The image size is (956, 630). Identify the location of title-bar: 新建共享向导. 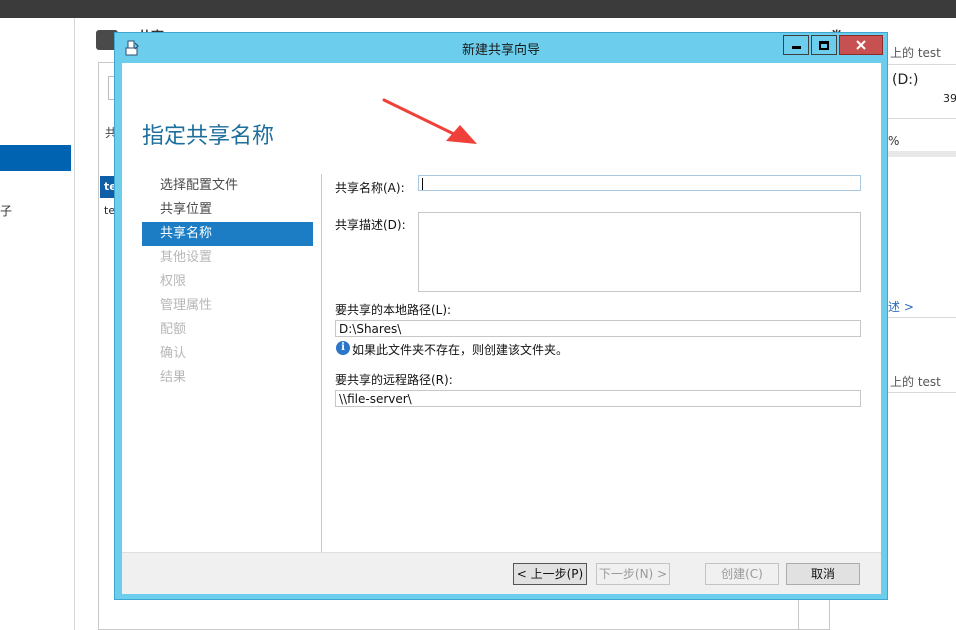
(501, 47).